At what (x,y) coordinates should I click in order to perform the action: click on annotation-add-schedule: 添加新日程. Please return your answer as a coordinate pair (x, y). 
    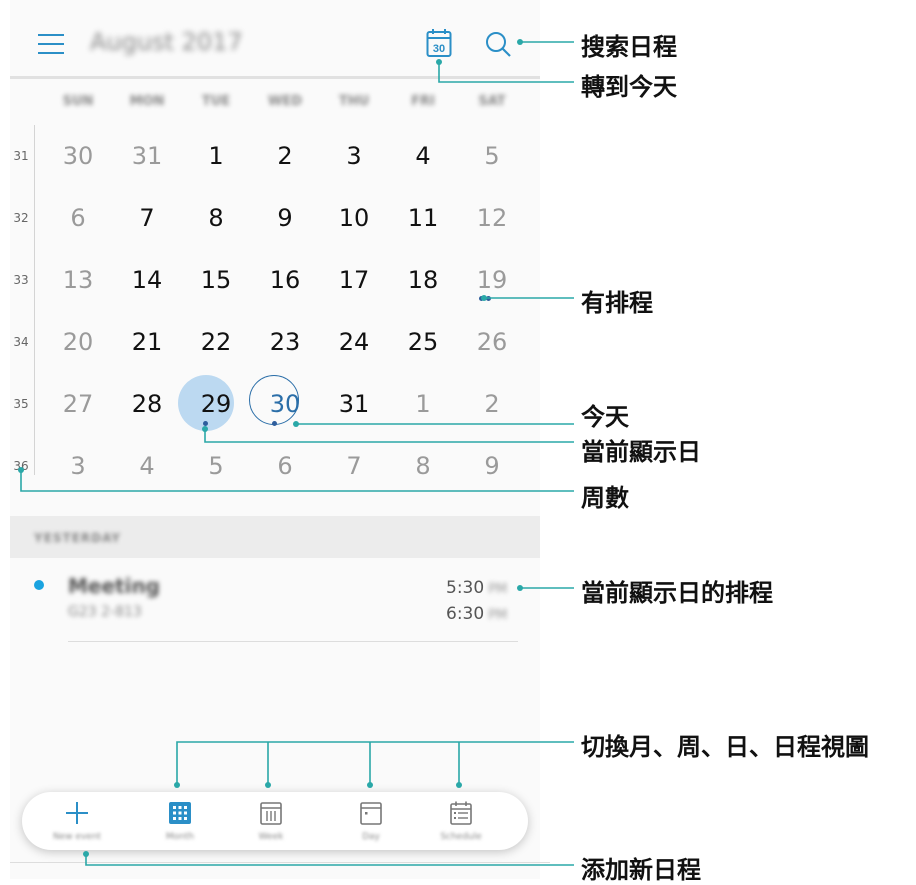
    Looking at the image, I should click on (641, 870).